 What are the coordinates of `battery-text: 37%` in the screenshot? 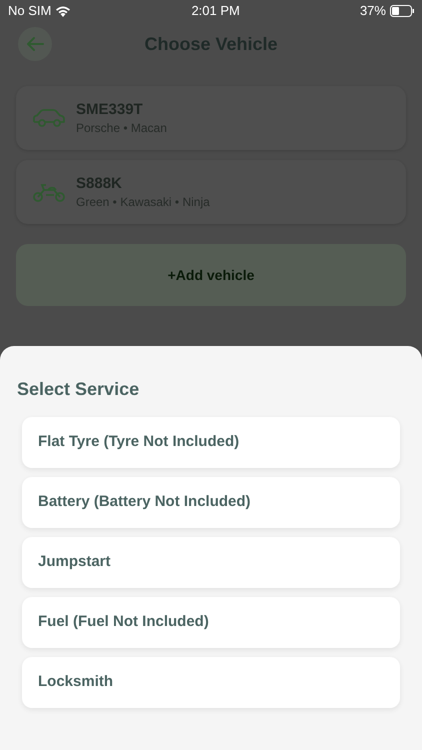 It's located at (373, 11).